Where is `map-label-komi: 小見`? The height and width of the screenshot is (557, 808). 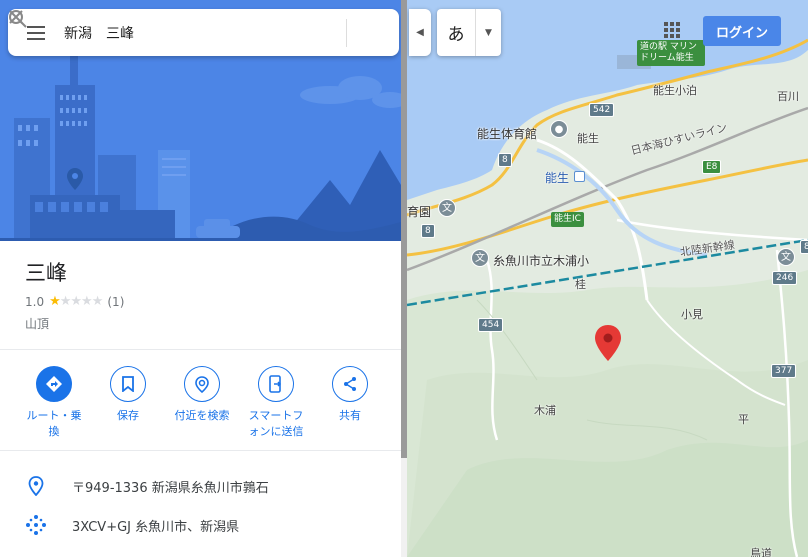
map-label-komi: 小見 is located at coordinates (692, 314).